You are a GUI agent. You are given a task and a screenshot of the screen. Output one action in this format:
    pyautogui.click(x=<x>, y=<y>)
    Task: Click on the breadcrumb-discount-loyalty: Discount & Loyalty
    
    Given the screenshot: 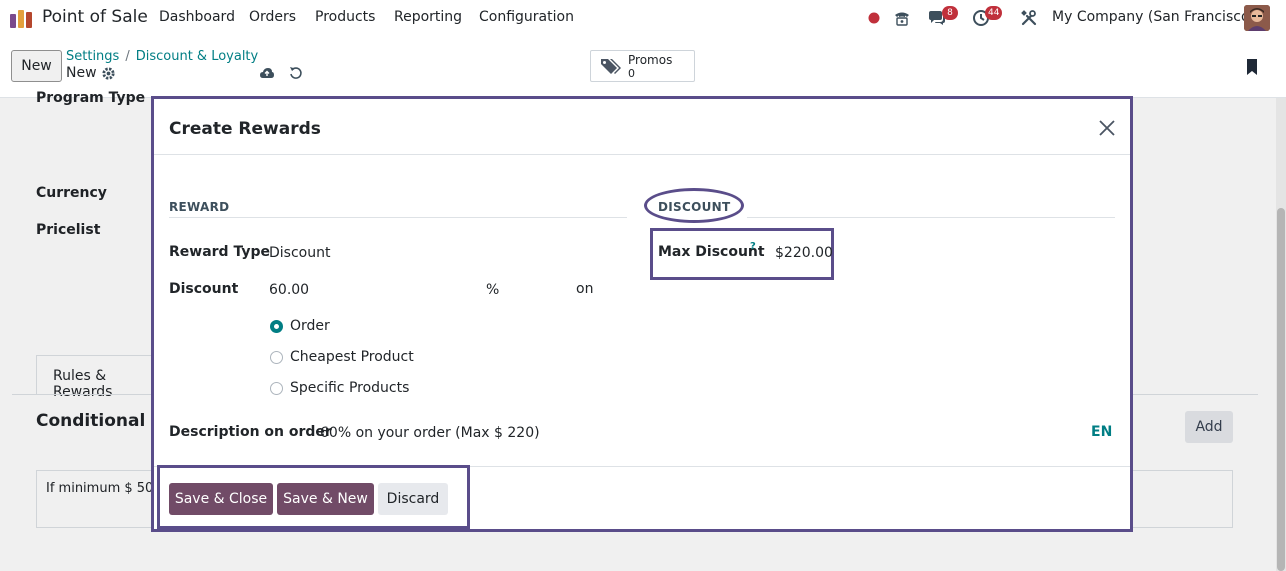 What is the action you would take?
    pyautogui.click(x=197, y=56)
    